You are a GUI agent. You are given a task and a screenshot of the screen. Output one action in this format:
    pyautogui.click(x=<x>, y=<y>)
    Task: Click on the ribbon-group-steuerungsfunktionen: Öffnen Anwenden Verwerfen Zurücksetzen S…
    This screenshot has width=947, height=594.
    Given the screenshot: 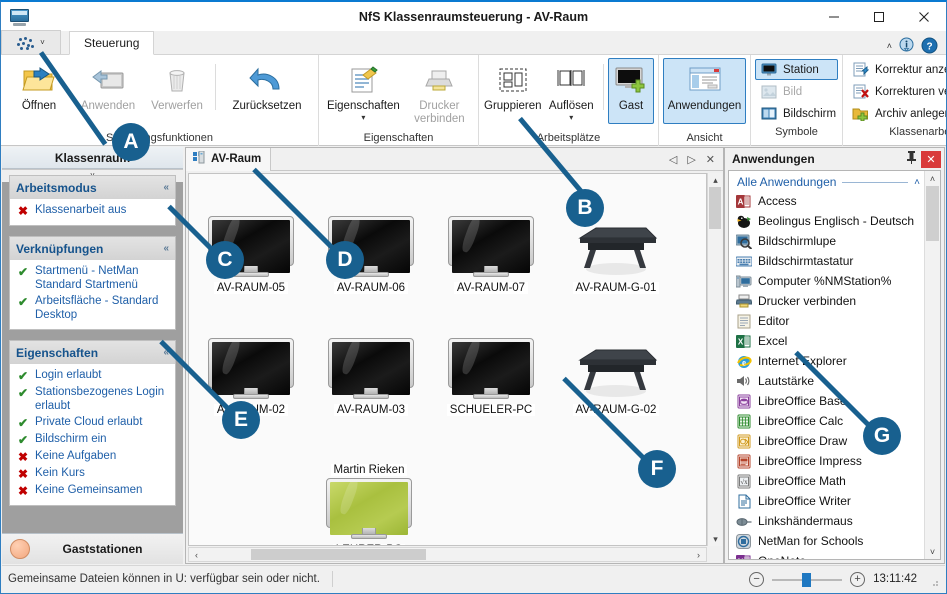 What is the action you would take?
    pyautogui.click(x=160, y=100)
    